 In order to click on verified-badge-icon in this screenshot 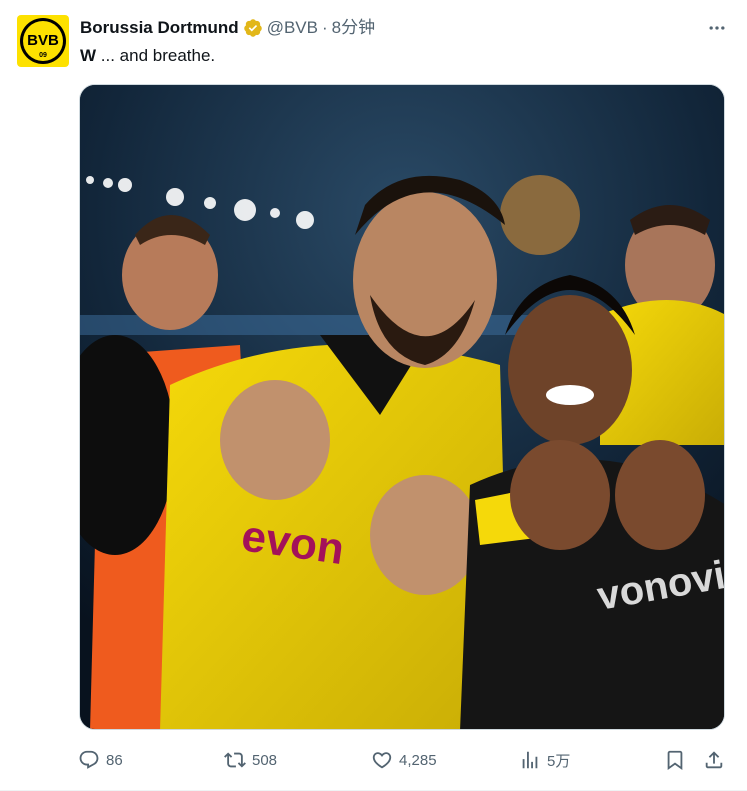, I will do `click(253, 28)`.